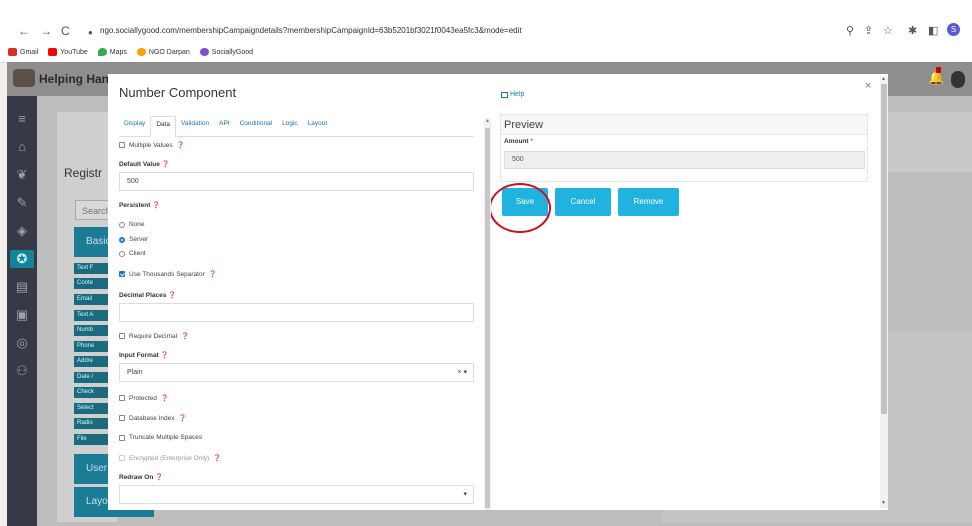  I want to click on bookmark-gmail: Gmail, so click(23, 52).